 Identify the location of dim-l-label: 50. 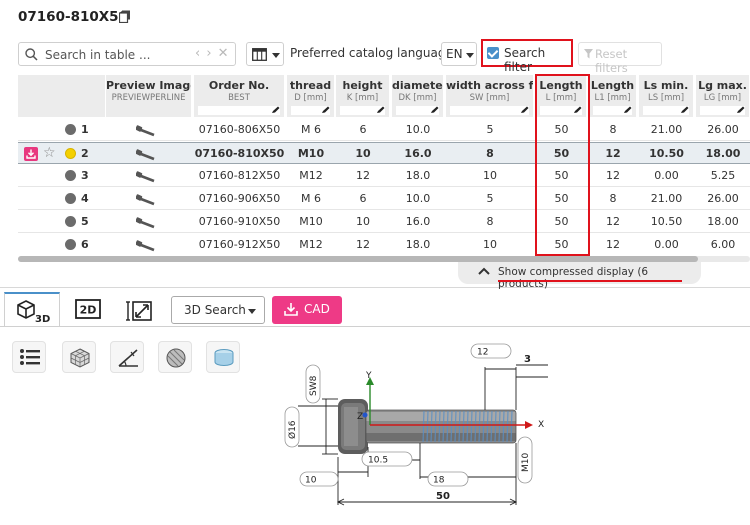
(443, 496).